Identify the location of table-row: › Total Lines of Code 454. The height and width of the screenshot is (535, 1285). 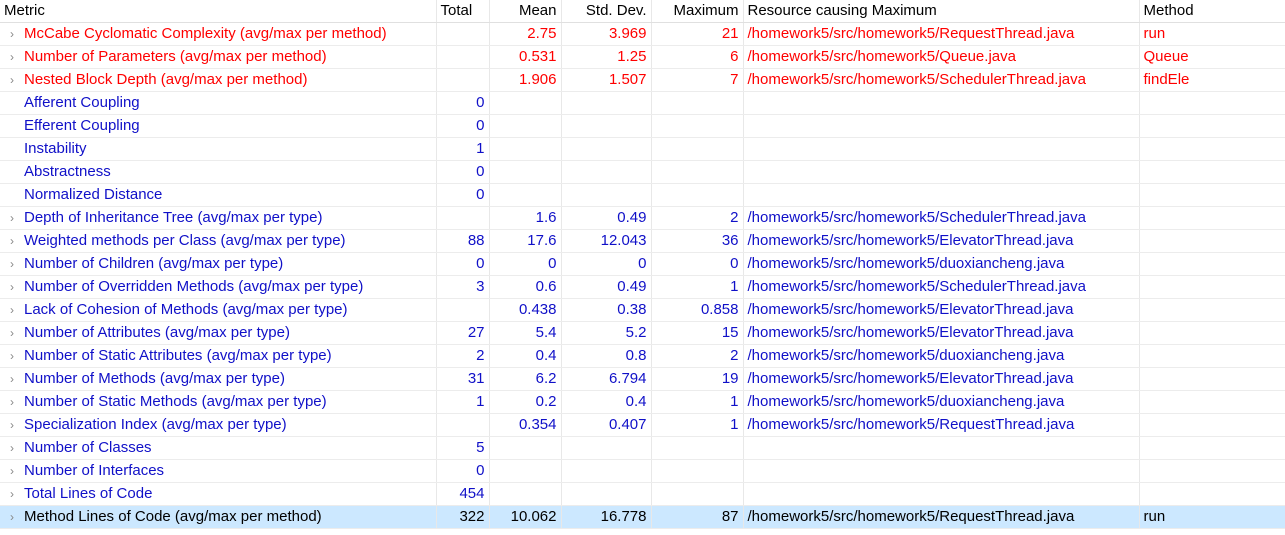
(642, 494).